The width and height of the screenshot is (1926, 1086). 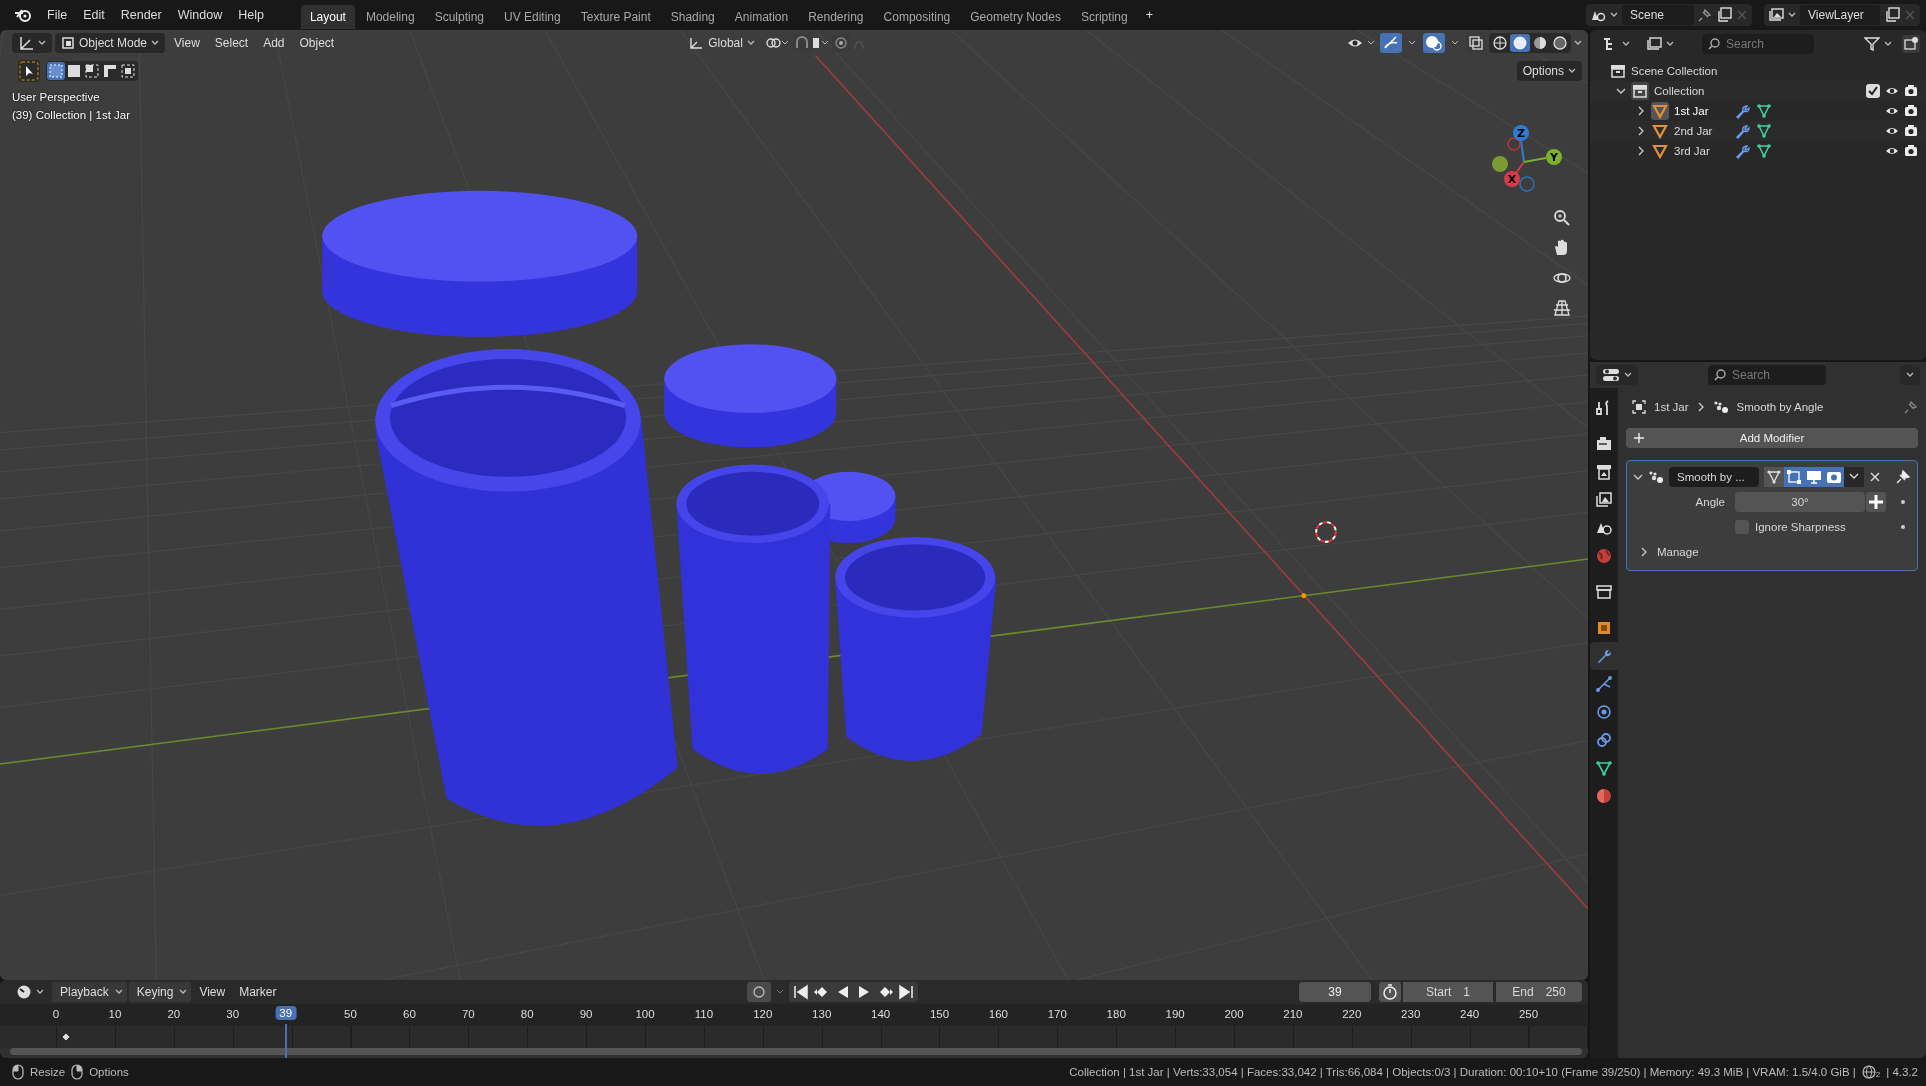 What do you see at coordinates (1780, 407) in the screenshot?
I see `breadcrumb-item: Smooth by Angle` at bounding box center [1780, 407].